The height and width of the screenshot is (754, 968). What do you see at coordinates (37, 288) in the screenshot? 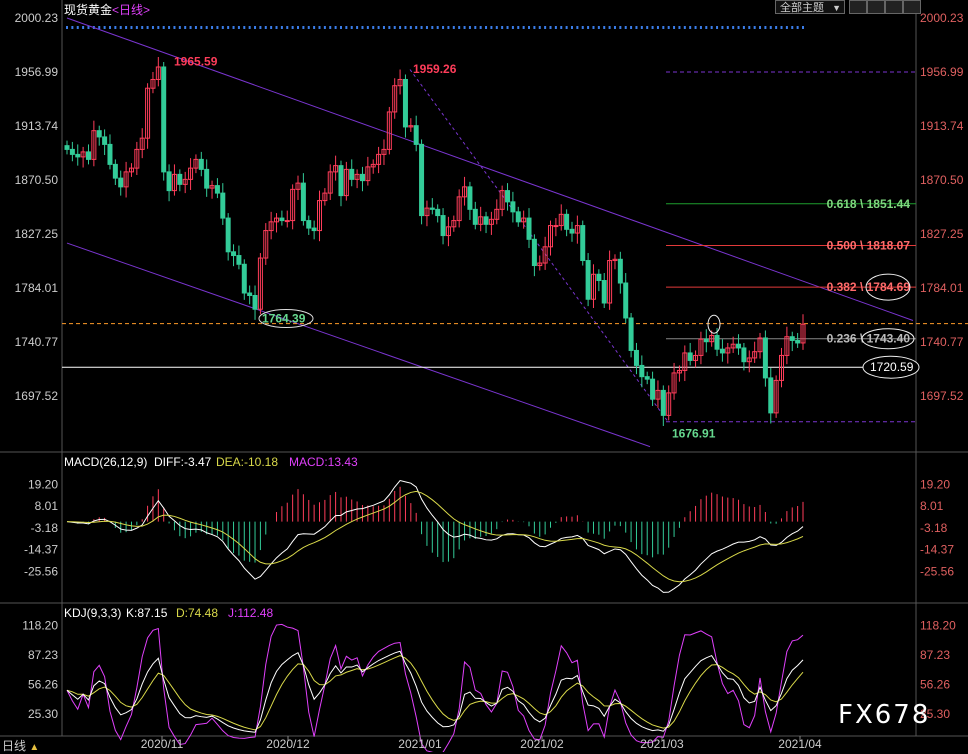
I see `y-tick-label-left: 1784.01` at bounding box center [37, 288].